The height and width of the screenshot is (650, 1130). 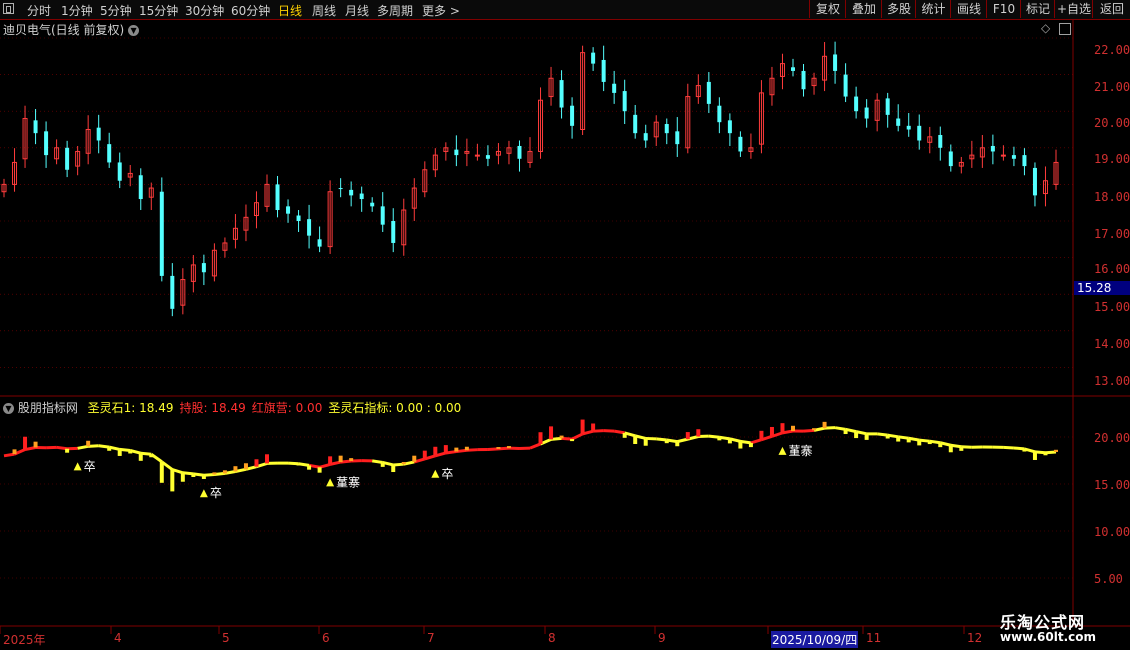 I want to click on signal-label: 蓳寨, so click(x=800, y=450).